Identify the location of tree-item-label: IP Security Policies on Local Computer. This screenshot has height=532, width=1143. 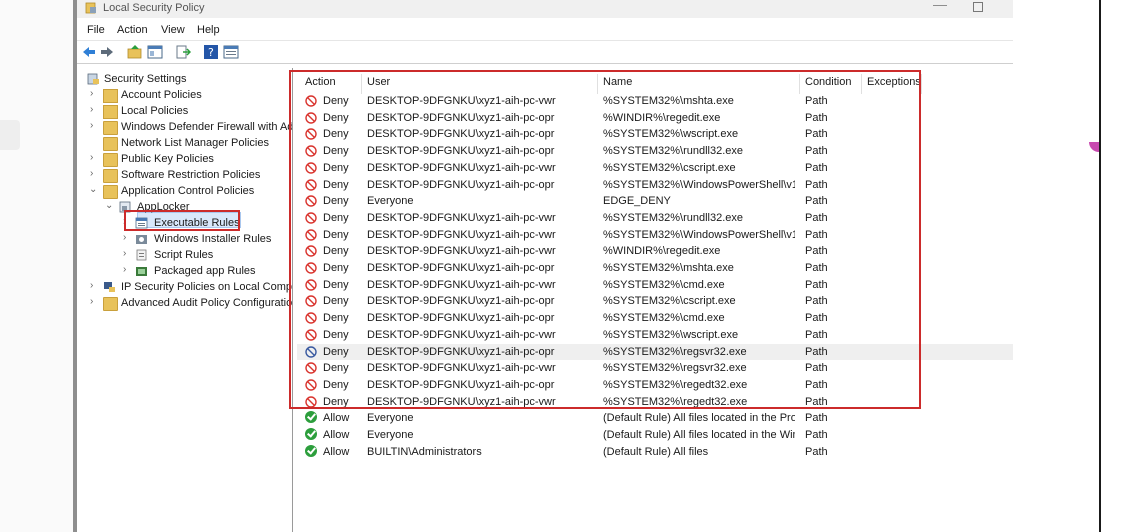
(207, 287).